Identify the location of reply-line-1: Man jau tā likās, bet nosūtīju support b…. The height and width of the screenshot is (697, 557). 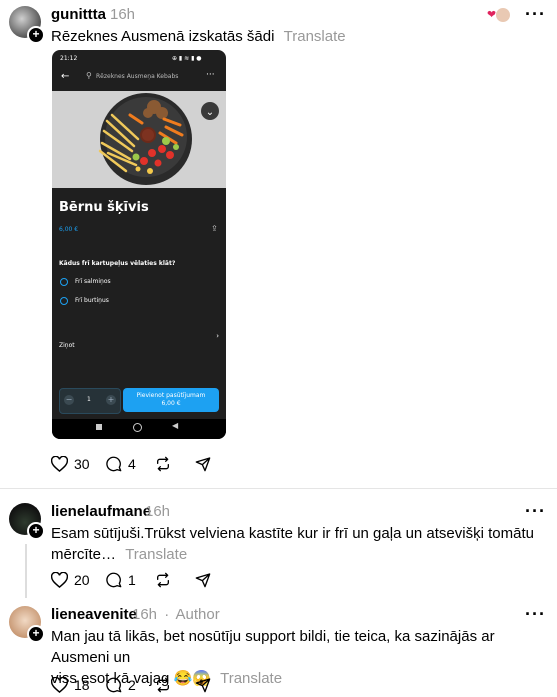
(273, 647).